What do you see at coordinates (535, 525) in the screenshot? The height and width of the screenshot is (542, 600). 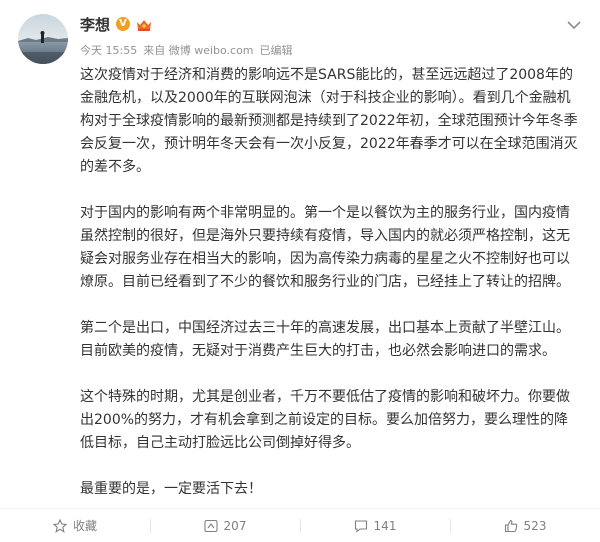 I see `like-count: 523` at bounding box center [535, 525].